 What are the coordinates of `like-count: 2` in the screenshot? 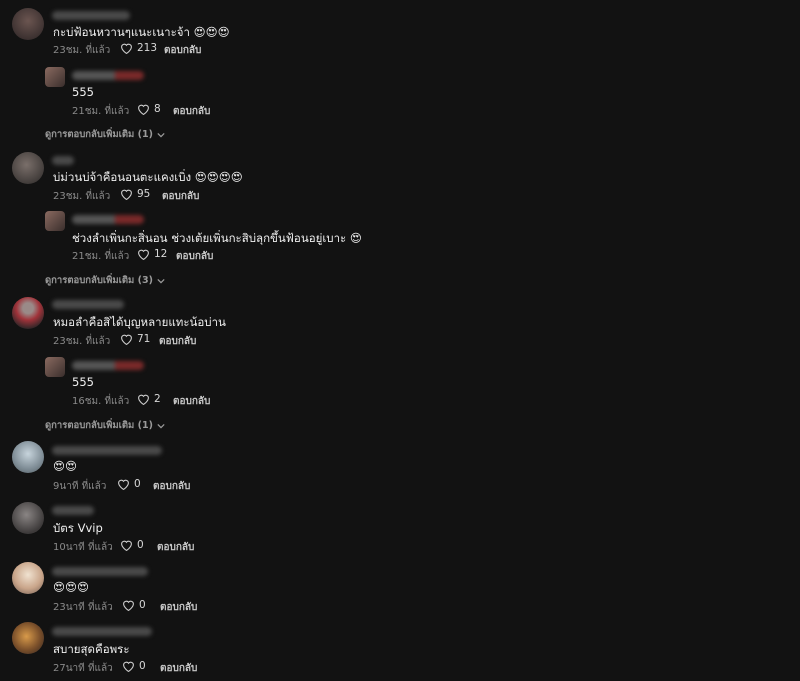 It's located at (157, 399).